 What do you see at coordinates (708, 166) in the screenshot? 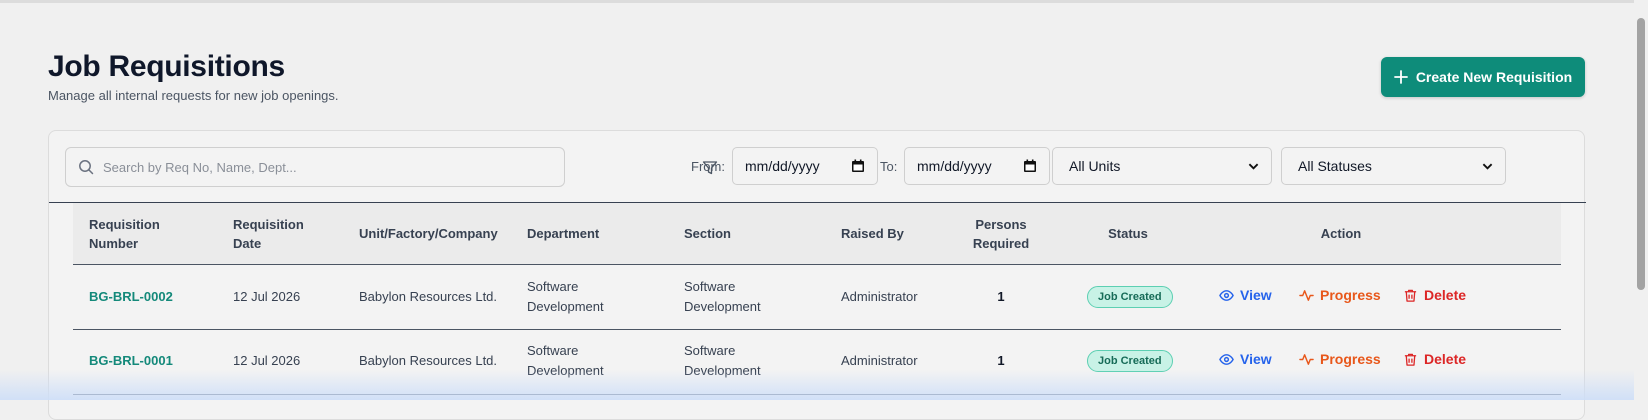
I see `from-label: From:` at bounding box center [708, 166].